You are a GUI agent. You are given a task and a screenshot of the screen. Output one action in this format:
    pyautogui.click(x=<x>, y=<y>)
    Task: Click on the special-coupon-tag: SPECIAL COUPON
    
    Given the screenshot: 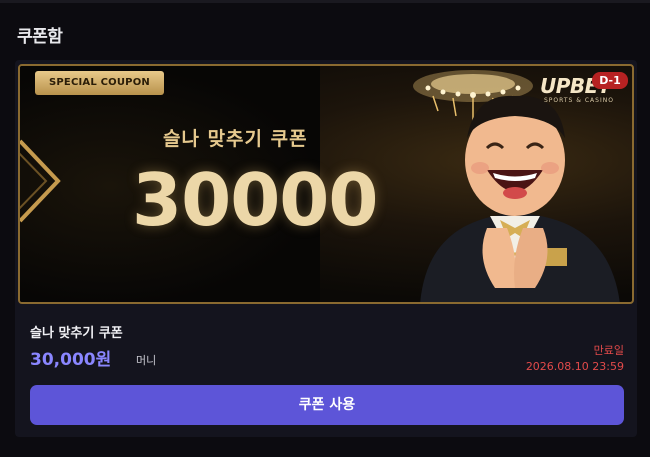 What is the action you would take?
    pyautogui.click(x=99, y=83)
    